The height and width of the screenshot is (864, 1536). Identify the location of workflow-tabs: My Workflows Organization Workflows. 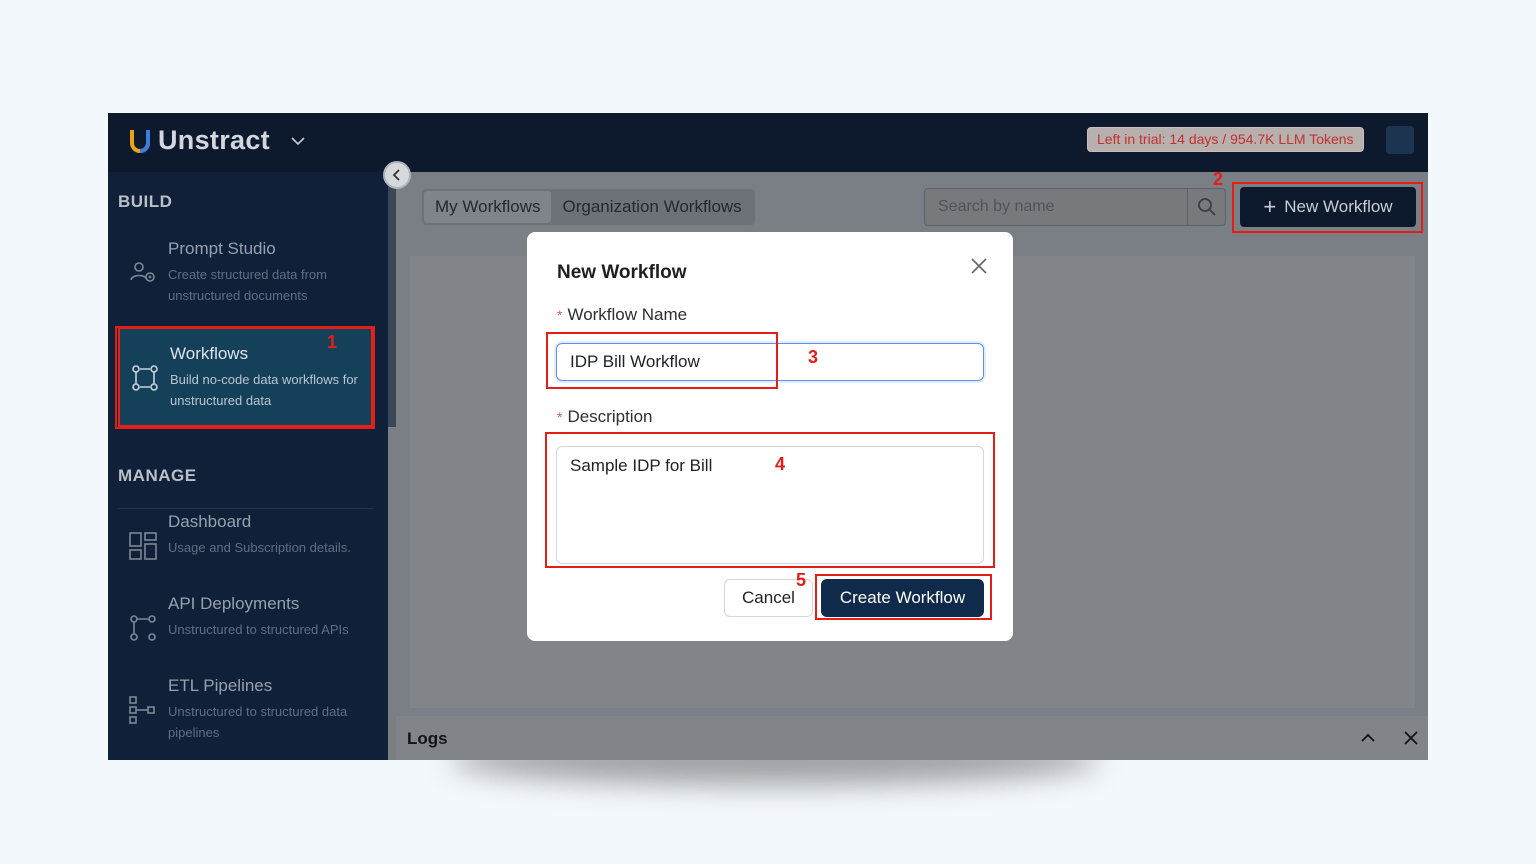
(588, 207).